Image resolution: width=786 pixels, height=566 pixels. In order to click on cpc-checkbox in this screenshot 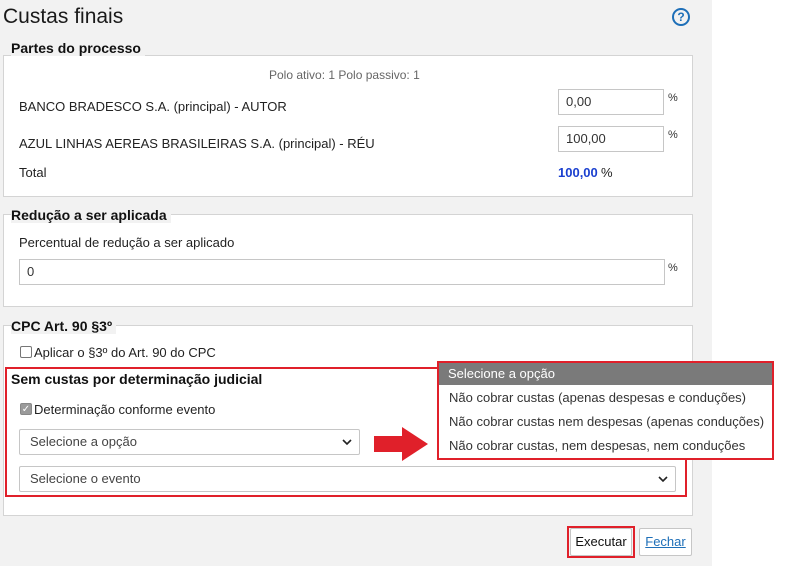, I will do `click(26, 352)`.